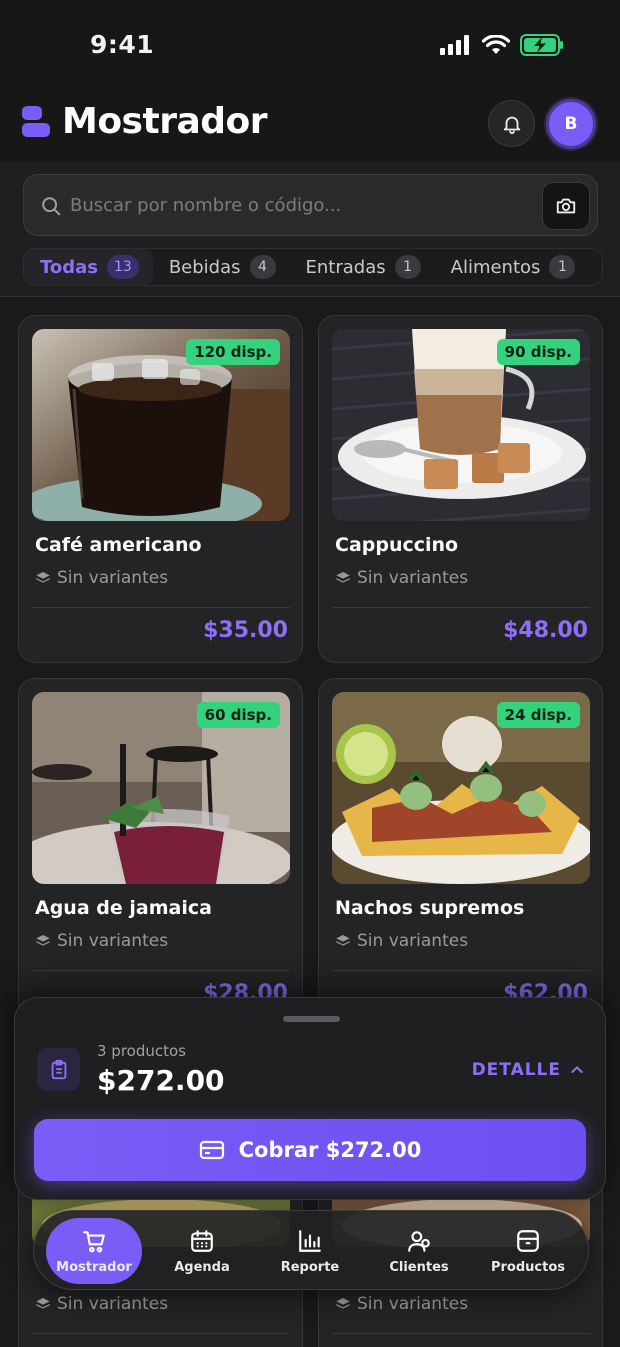 The height and width of the screenshot is (1347, 620). Describe the element at coordinates (495, 267) in the screenshot. I see `tab-label: Alimentos` at that location.